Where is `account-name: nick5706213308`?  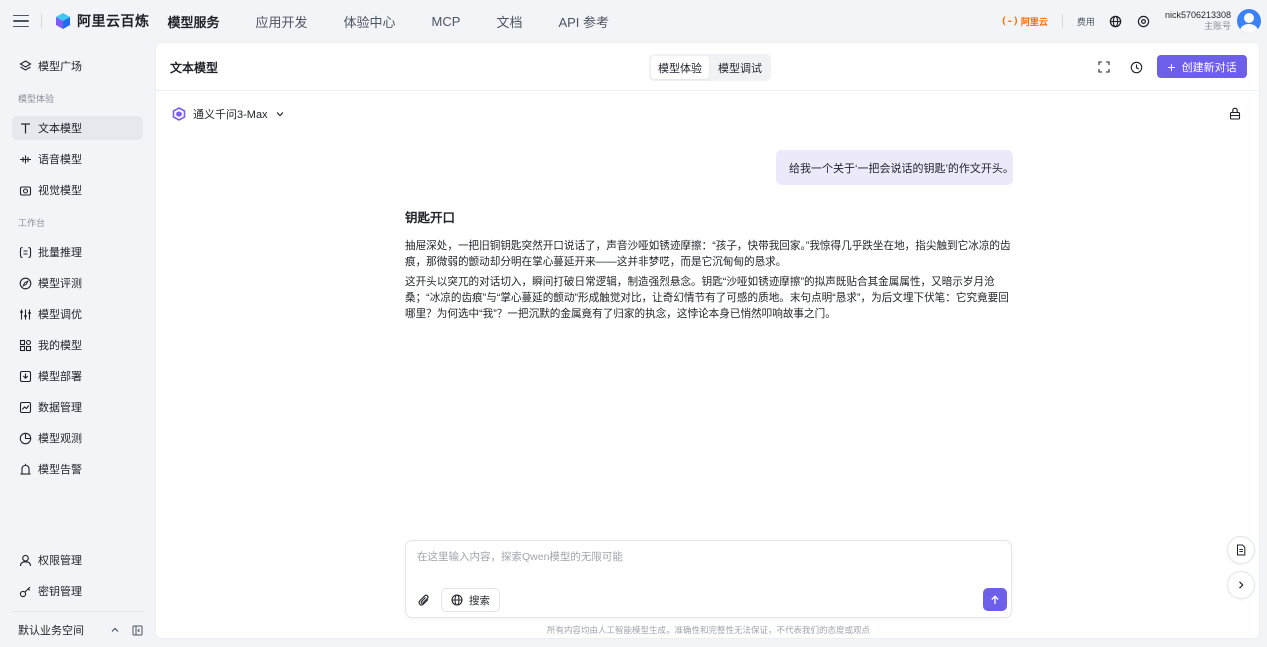 account-name: nick5706213308 is located at coordinates (1197, 14).